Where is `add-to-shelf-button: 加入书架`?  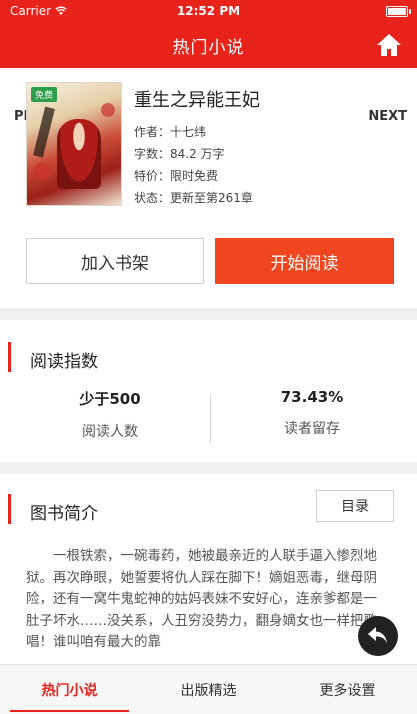 add-to-shelf-button: 加入书架 is located at coordinates (115, 261).